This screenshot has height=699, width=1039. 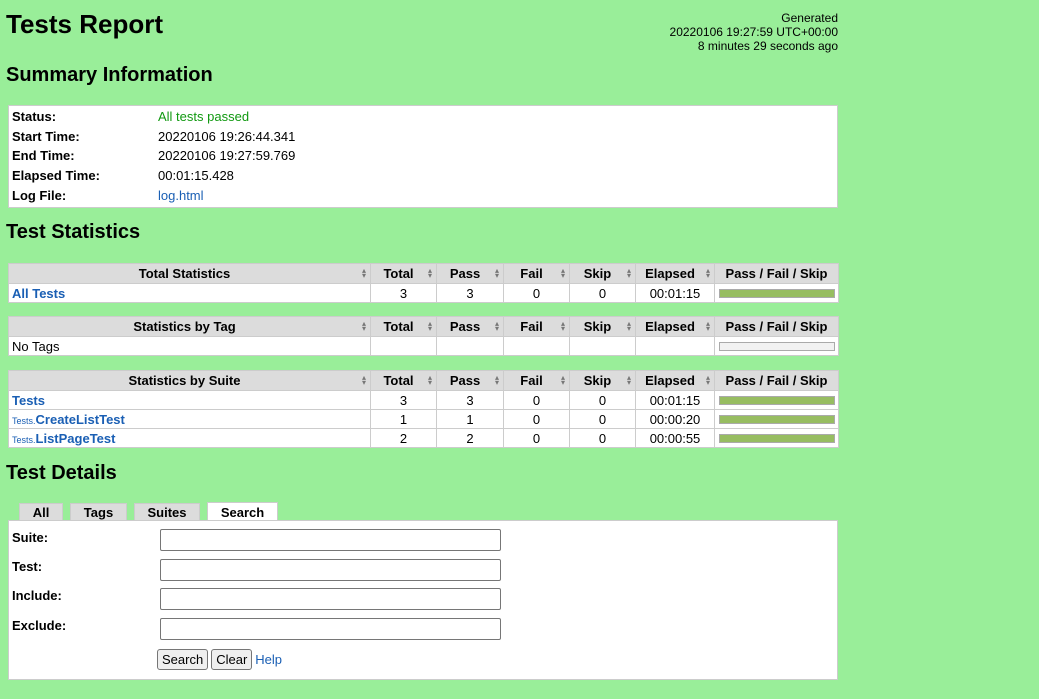 What do you see at coordinates (809, 18) in the screenshot?
I see `generated-label: Generated` at bounding box center [809, 18].